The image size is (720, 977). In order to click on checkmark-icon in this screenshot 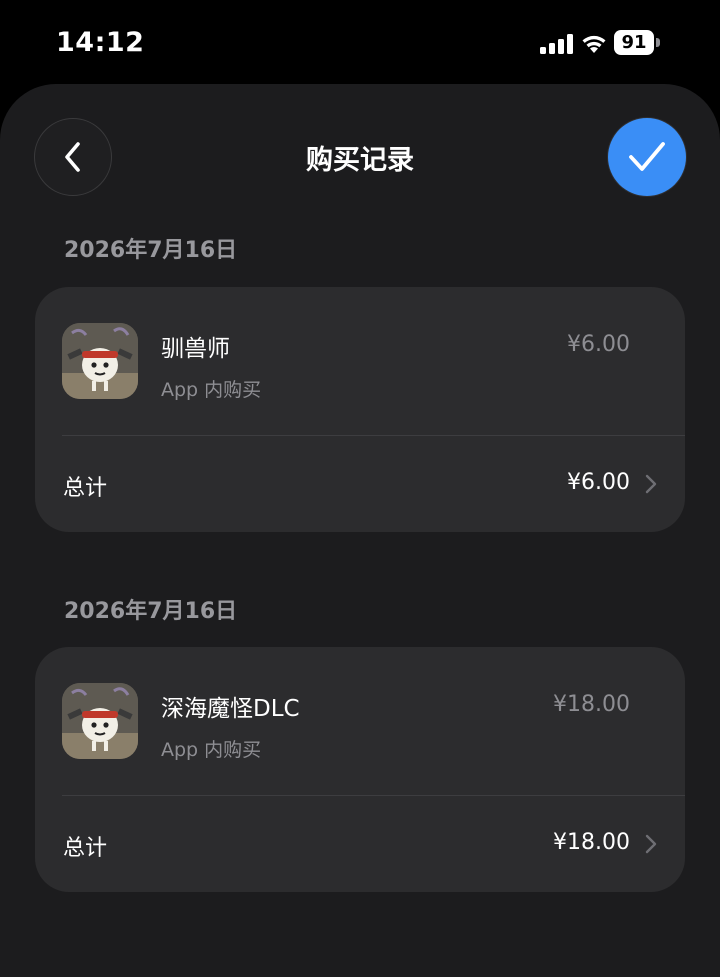, I will do `click(647, 156)`.